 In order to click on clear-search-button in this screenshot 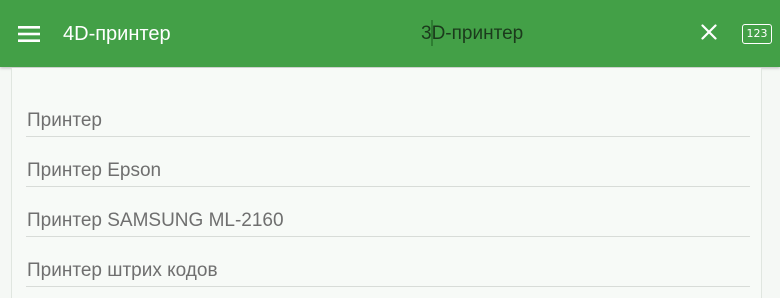, I will do `click(709, 34)`.